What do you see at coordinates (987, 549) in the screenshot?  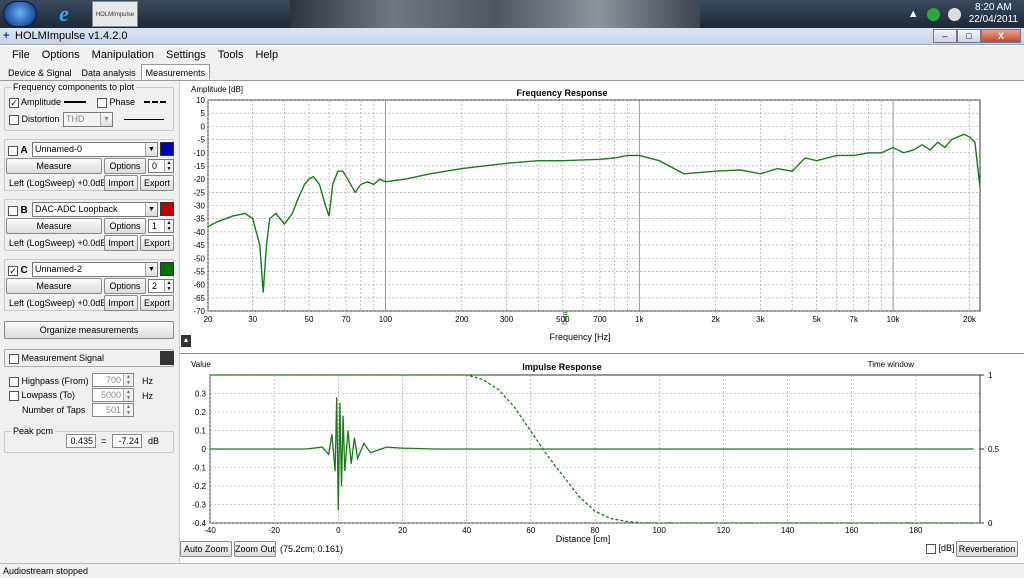 I see `reverberation-button: Reverberation` at bounding box center [987, 549].